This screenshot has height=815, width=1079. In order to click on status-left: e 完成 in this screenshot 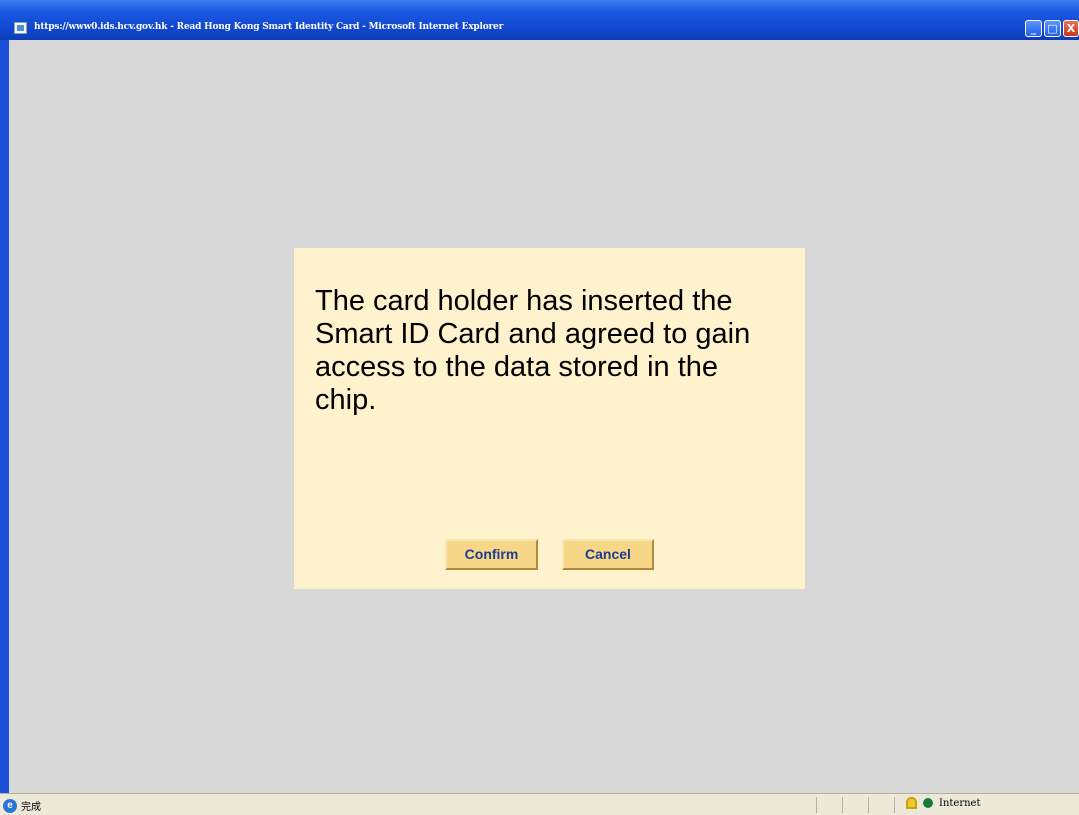, I will do `click(22, 805)`.